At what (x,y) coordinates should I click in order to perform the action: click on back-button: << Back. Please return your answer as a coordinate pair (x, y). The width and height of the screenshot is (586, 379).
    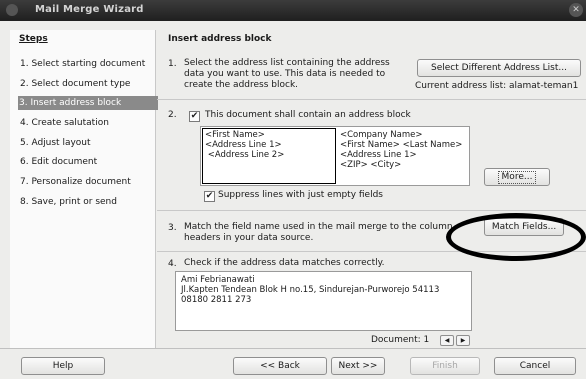
    Looking at the image, I should click on (280, 366).